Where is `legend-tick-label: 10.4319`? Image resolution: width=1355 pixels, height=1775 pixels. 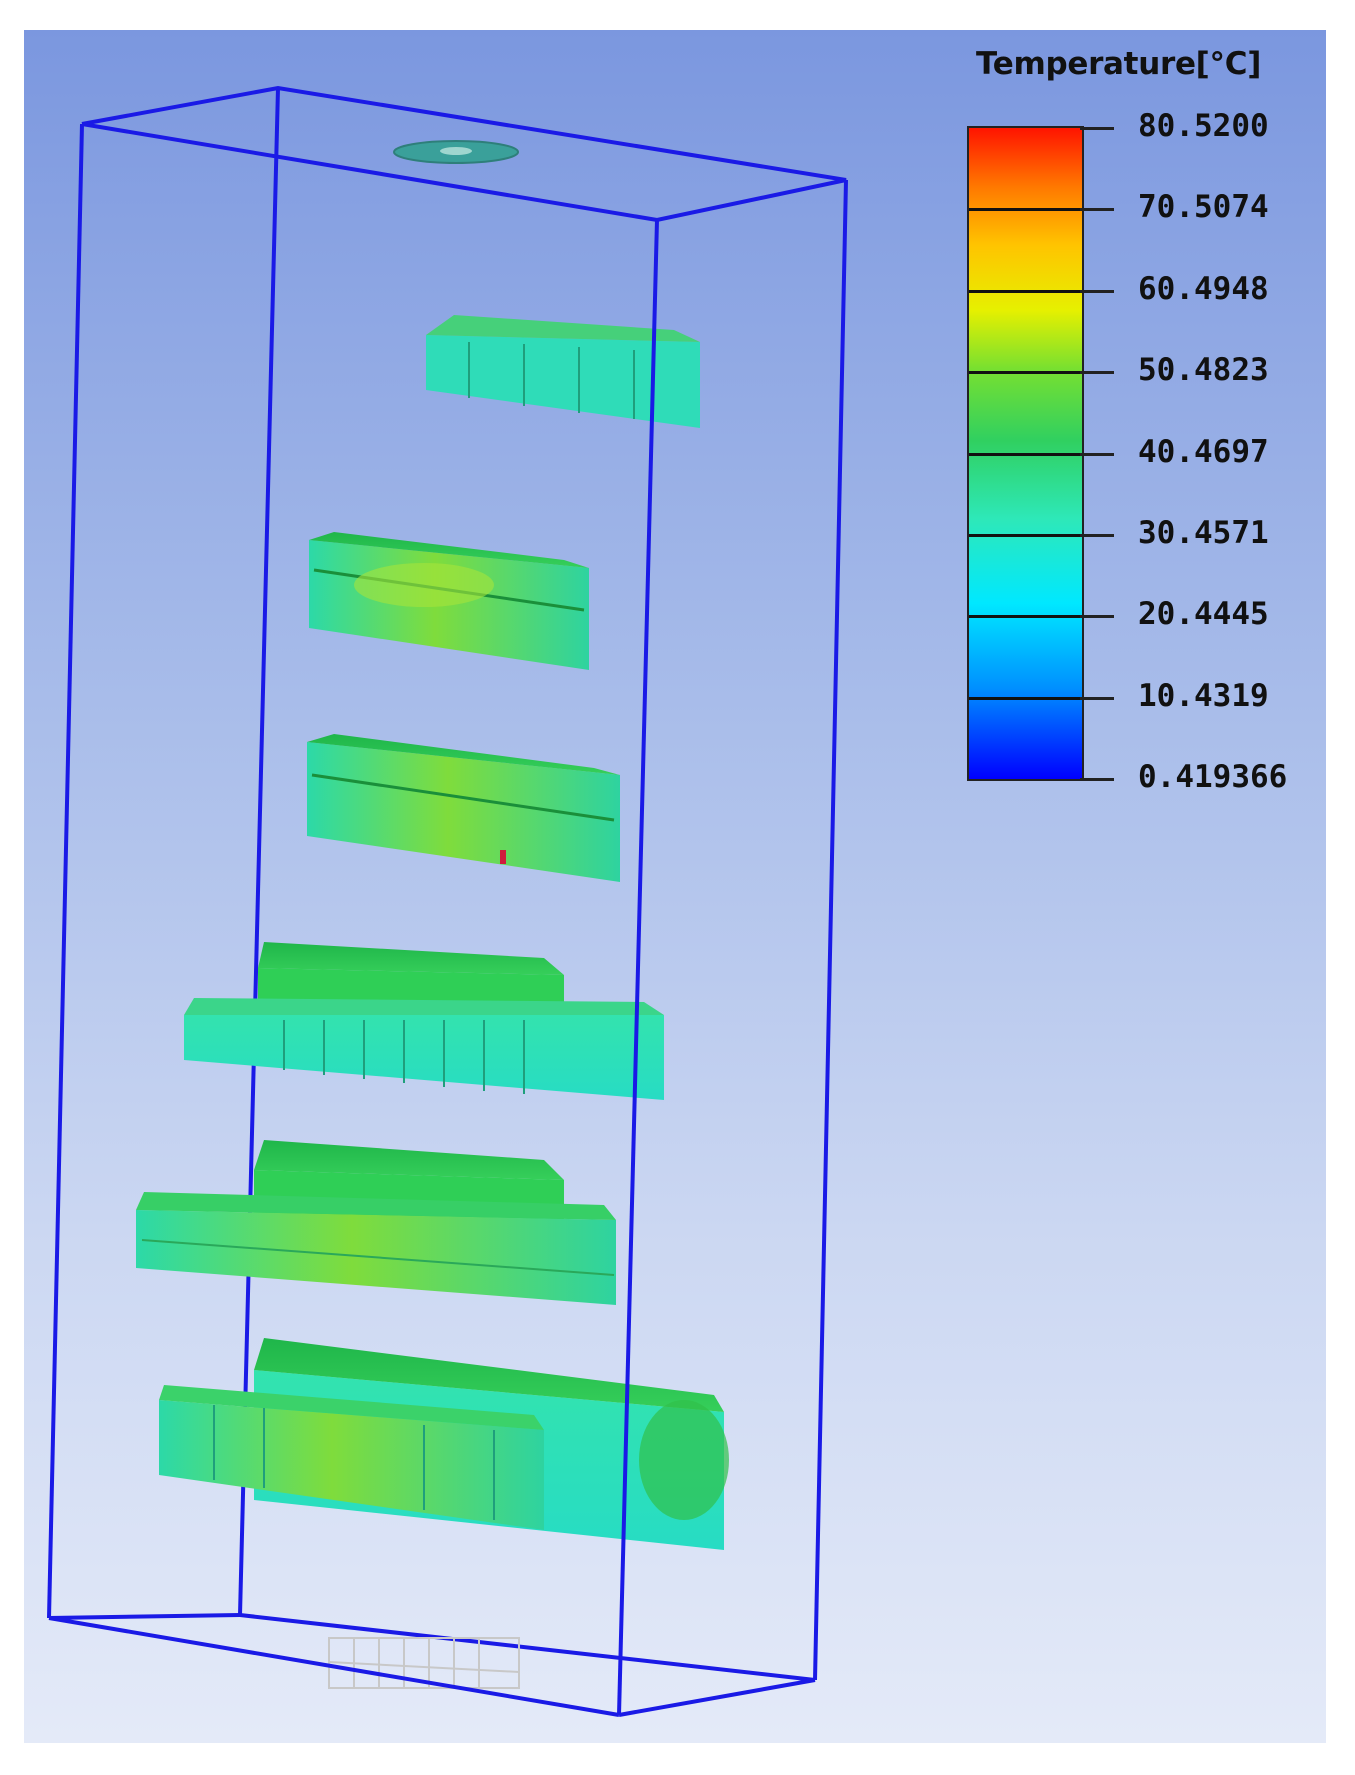 legend-tick-label: 10.4319 is located at coordinates (1203, 695).